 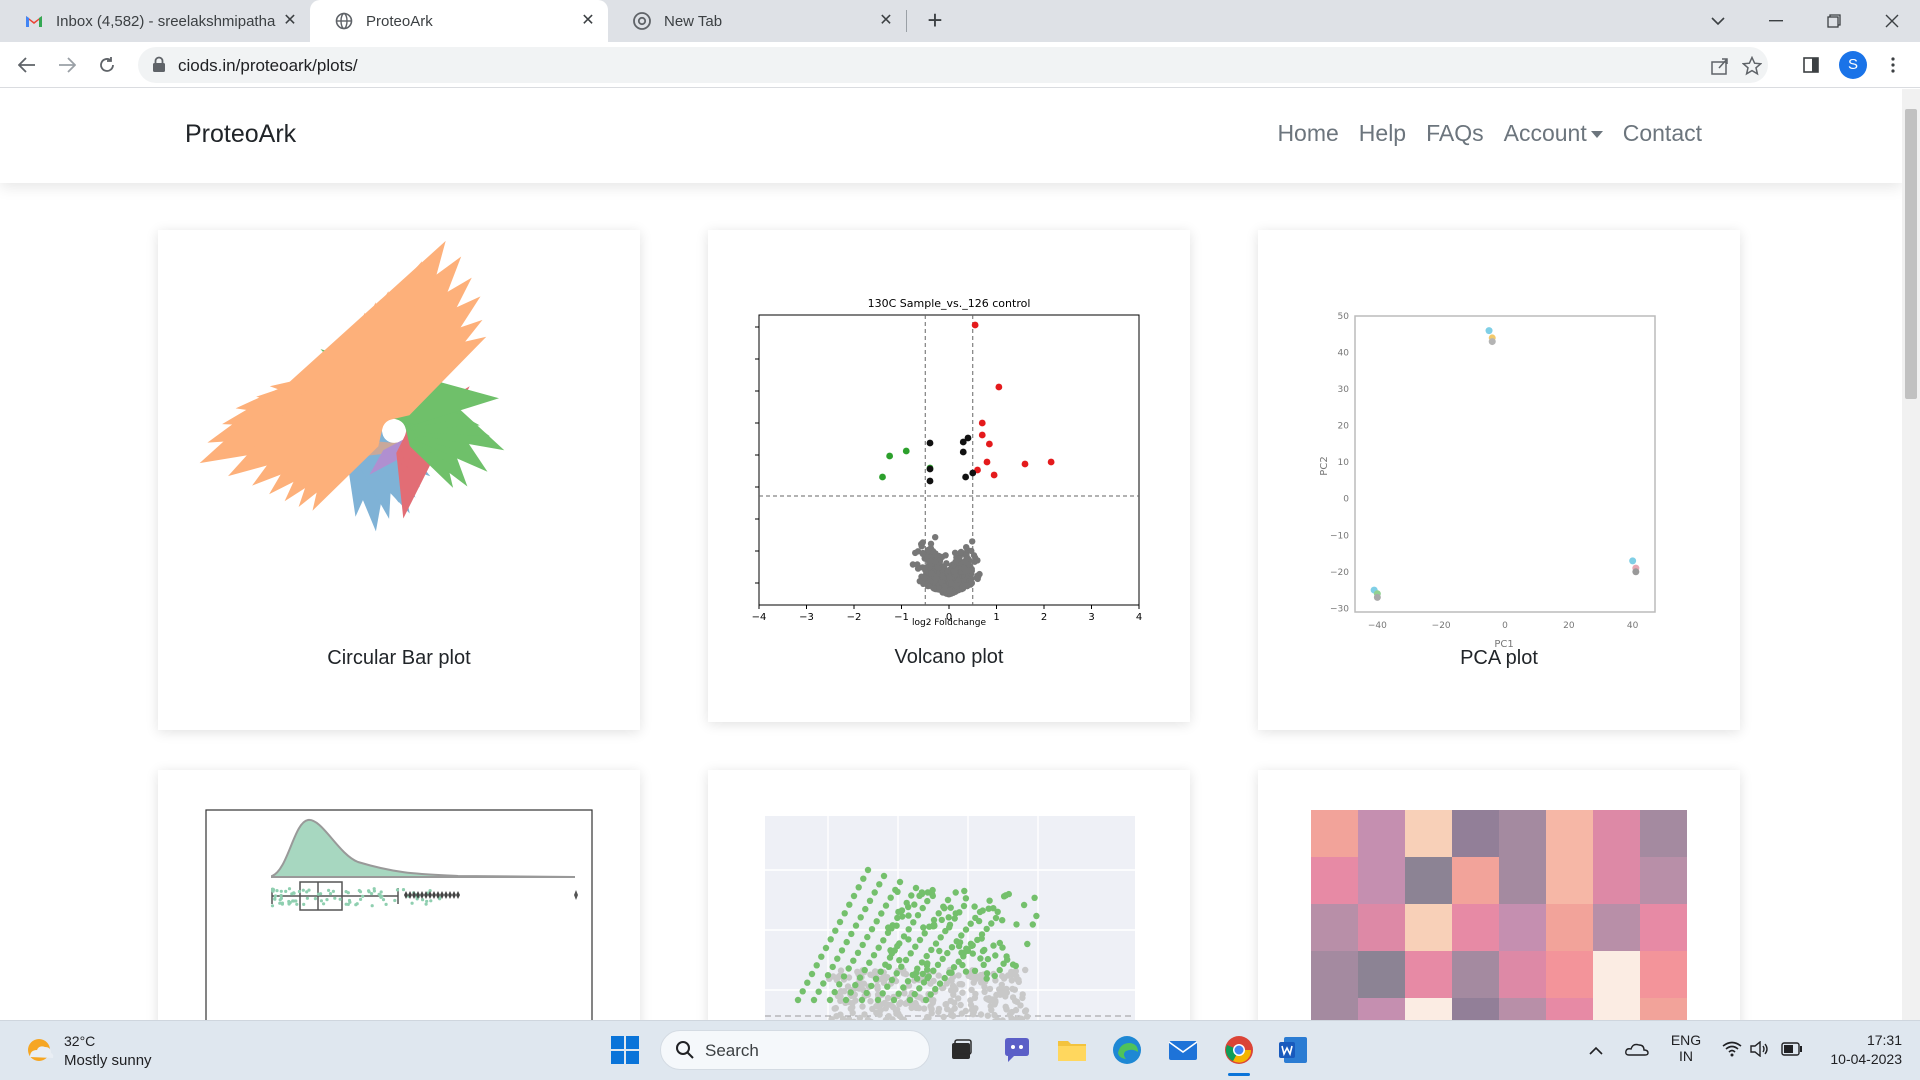 What do you see at coordinates (399, 480) in the screenshot?
I see `card-circular-bar: Circular Bar plot` at bounding box center [399, 480].